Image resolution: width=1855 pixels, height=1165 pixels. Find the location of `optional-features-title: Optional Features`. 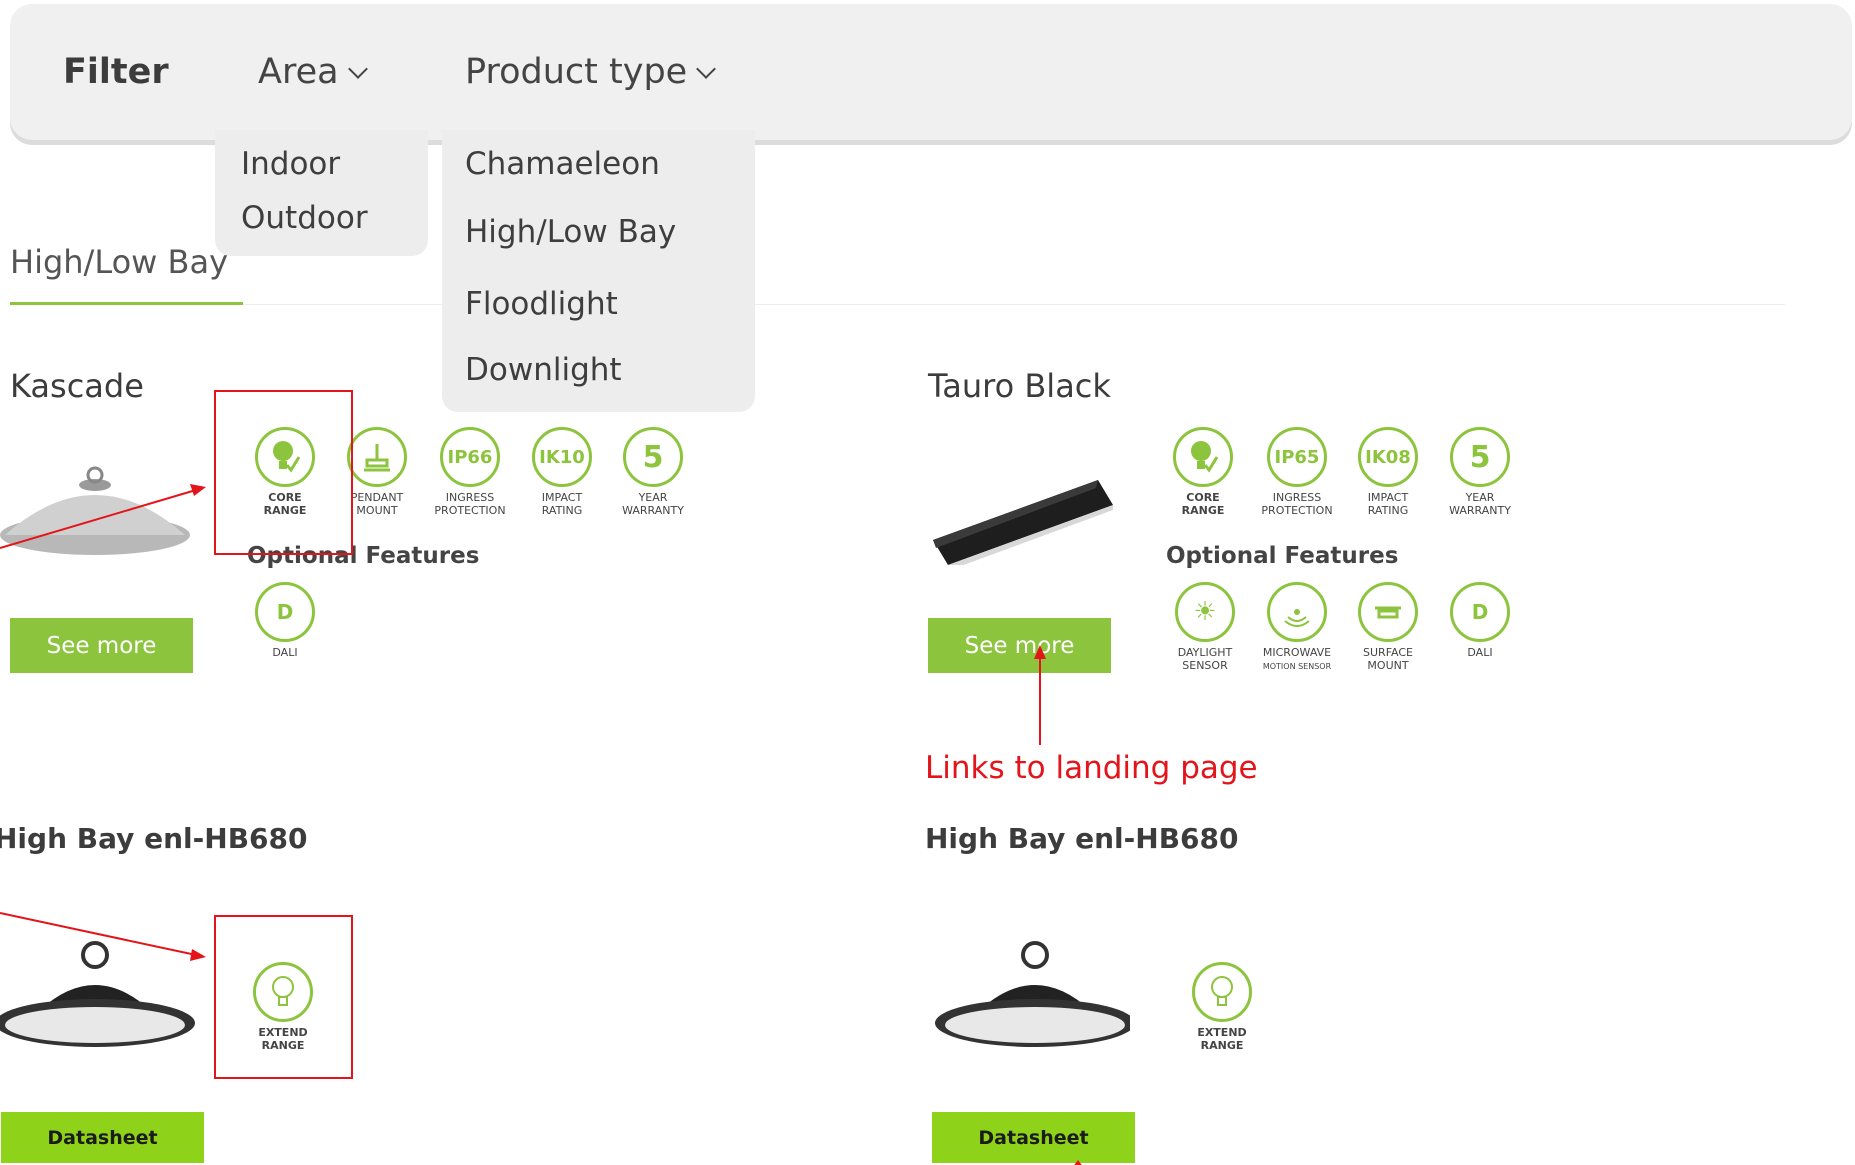

optional-features-title: Optional Features is located at coordinates (1282, 556).